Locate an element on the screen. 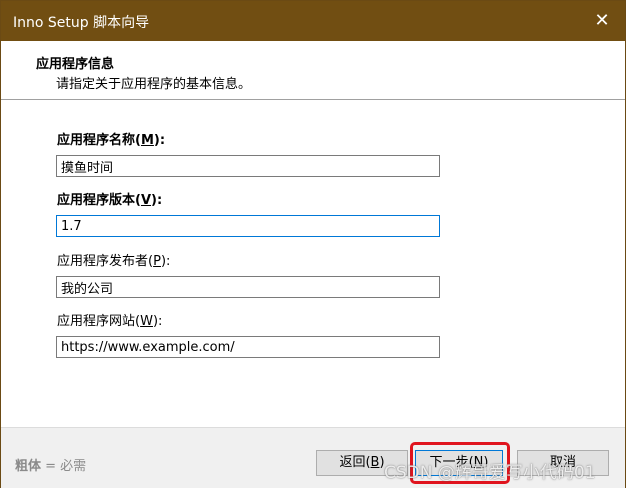 The height and width of the screenshot is (488, 626). page-title: 应用程序信息 is located at coordinates (75, 64).